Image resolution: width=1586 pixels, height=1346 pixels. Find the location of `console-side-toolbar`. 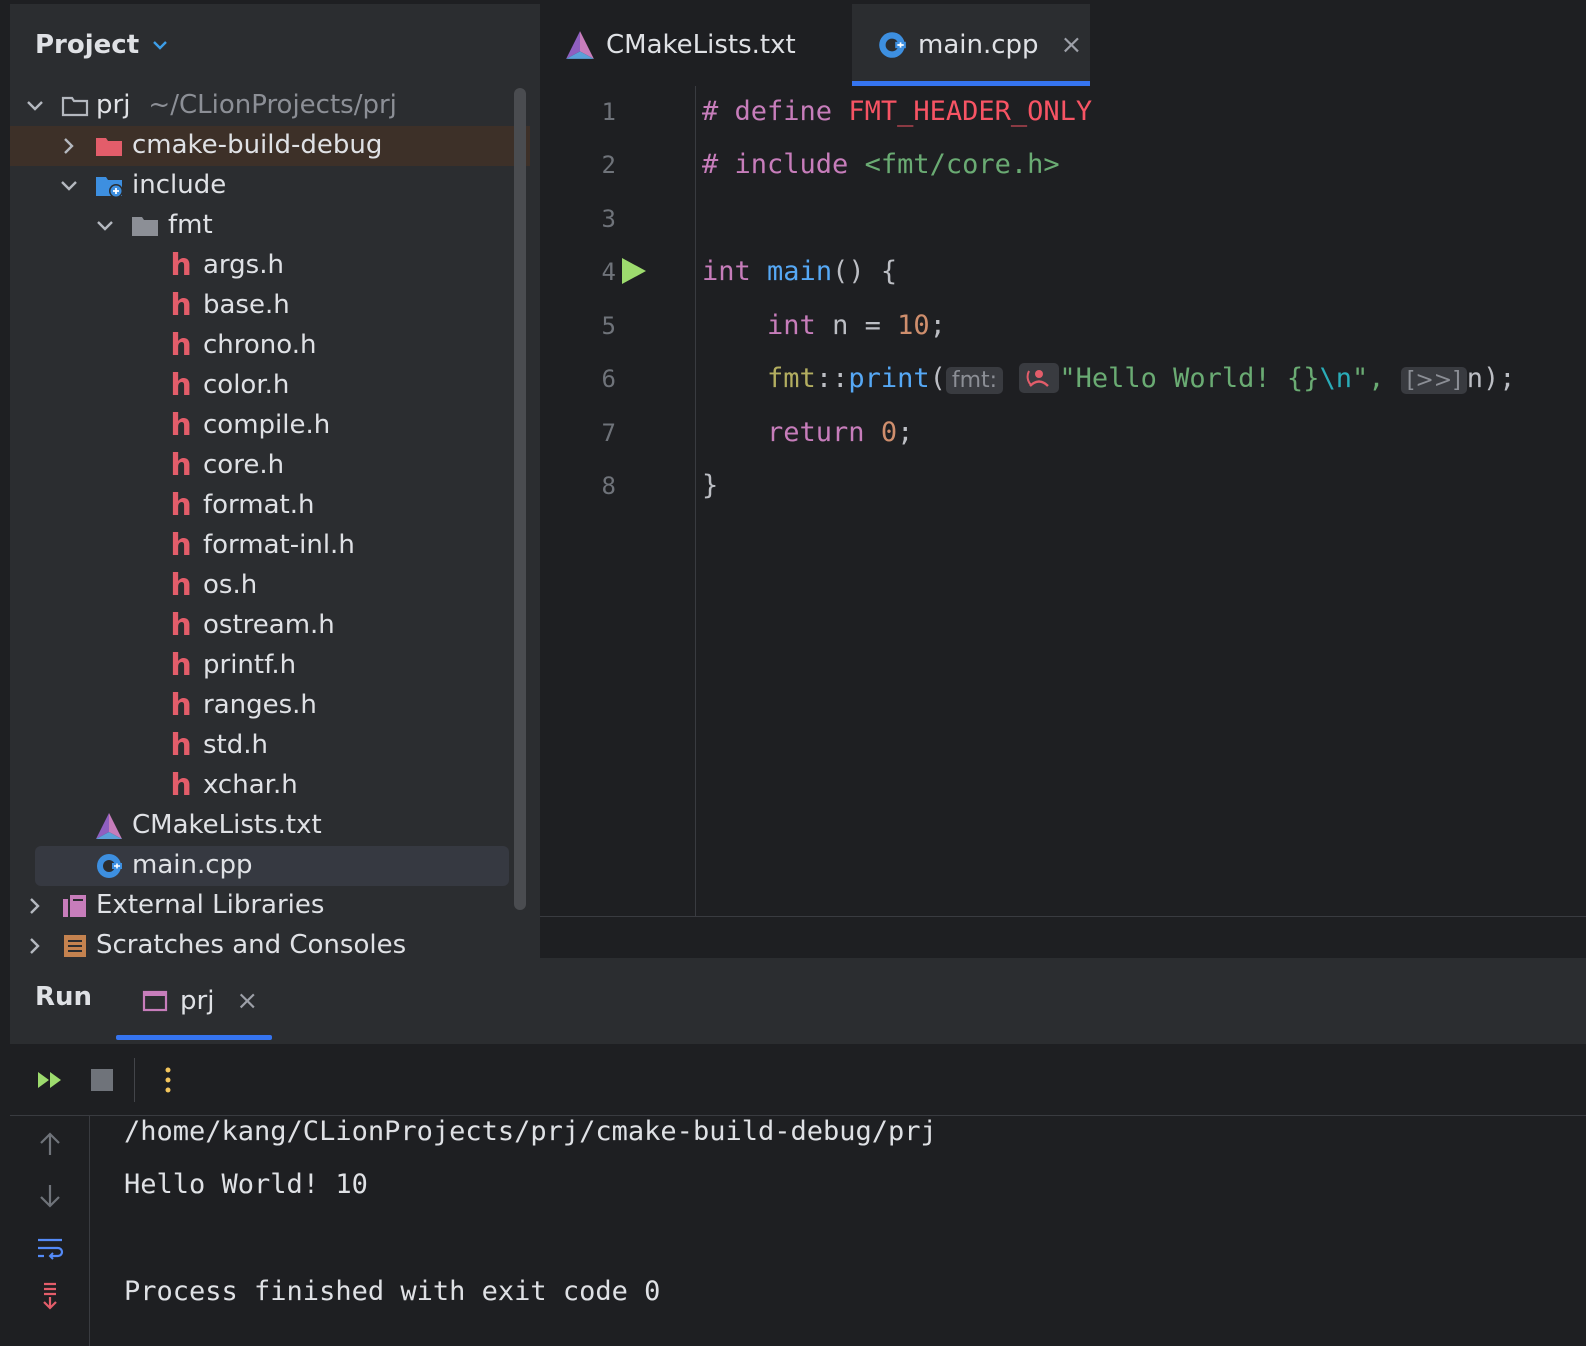

console-side-toolbar is located at coordinates (50, 1231).